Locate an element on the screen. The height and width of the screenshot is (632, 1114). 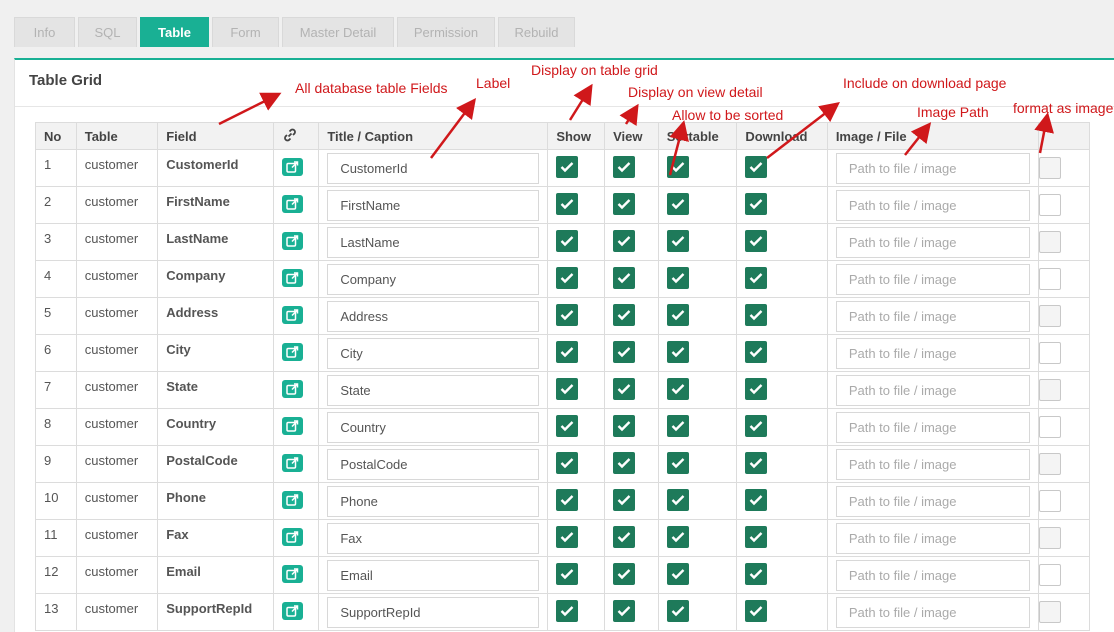
title-caption-input: Address is located at coordinates (433, 316).